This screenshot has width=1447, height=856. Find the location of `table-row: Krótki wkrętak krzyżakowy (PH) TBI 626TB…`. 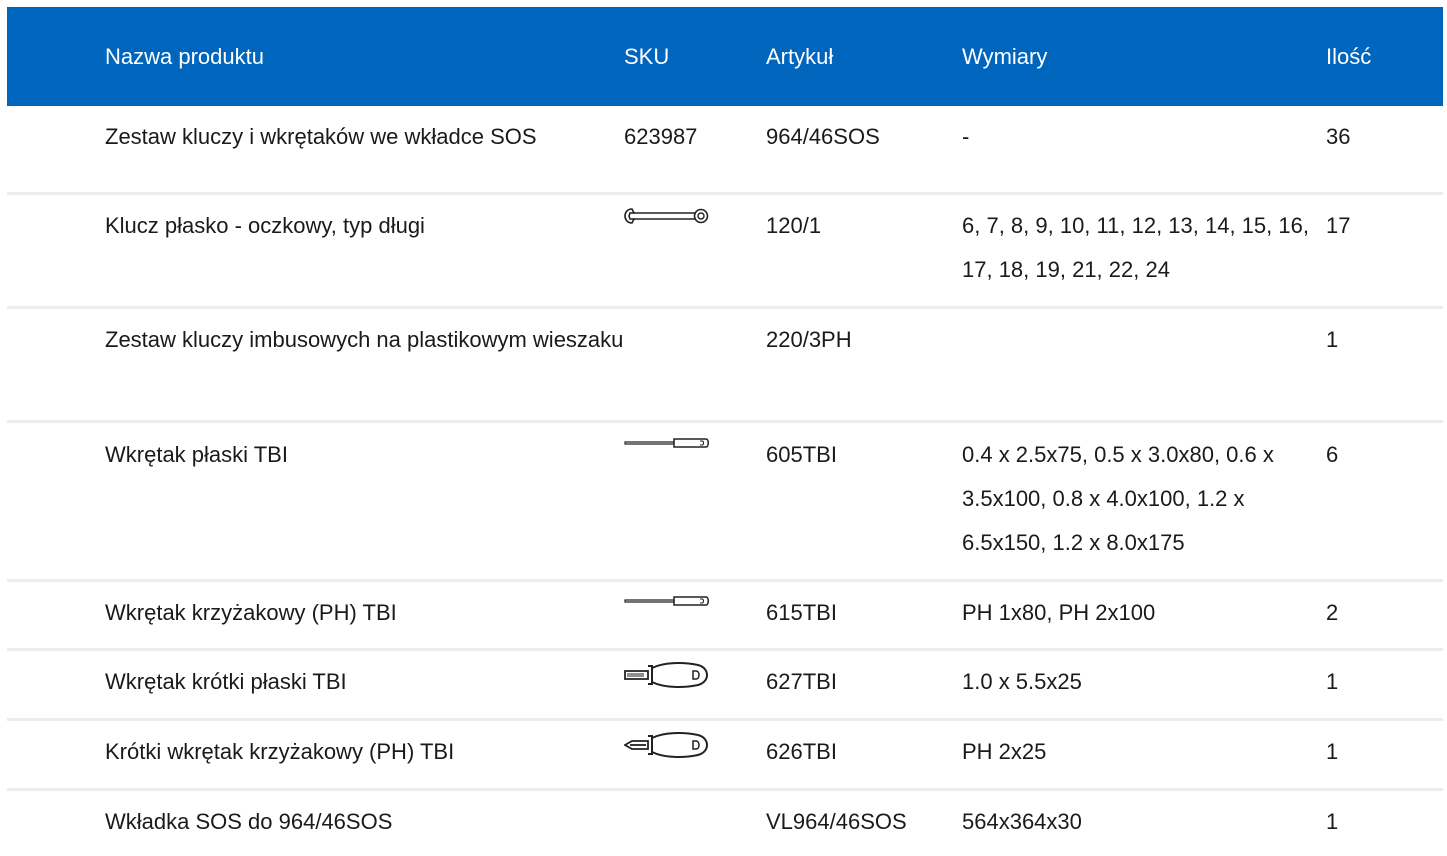

table-row: Krótki wkrętak krzyżakowy (PH) TBI 626TB… is located at coordinates (725, 755).